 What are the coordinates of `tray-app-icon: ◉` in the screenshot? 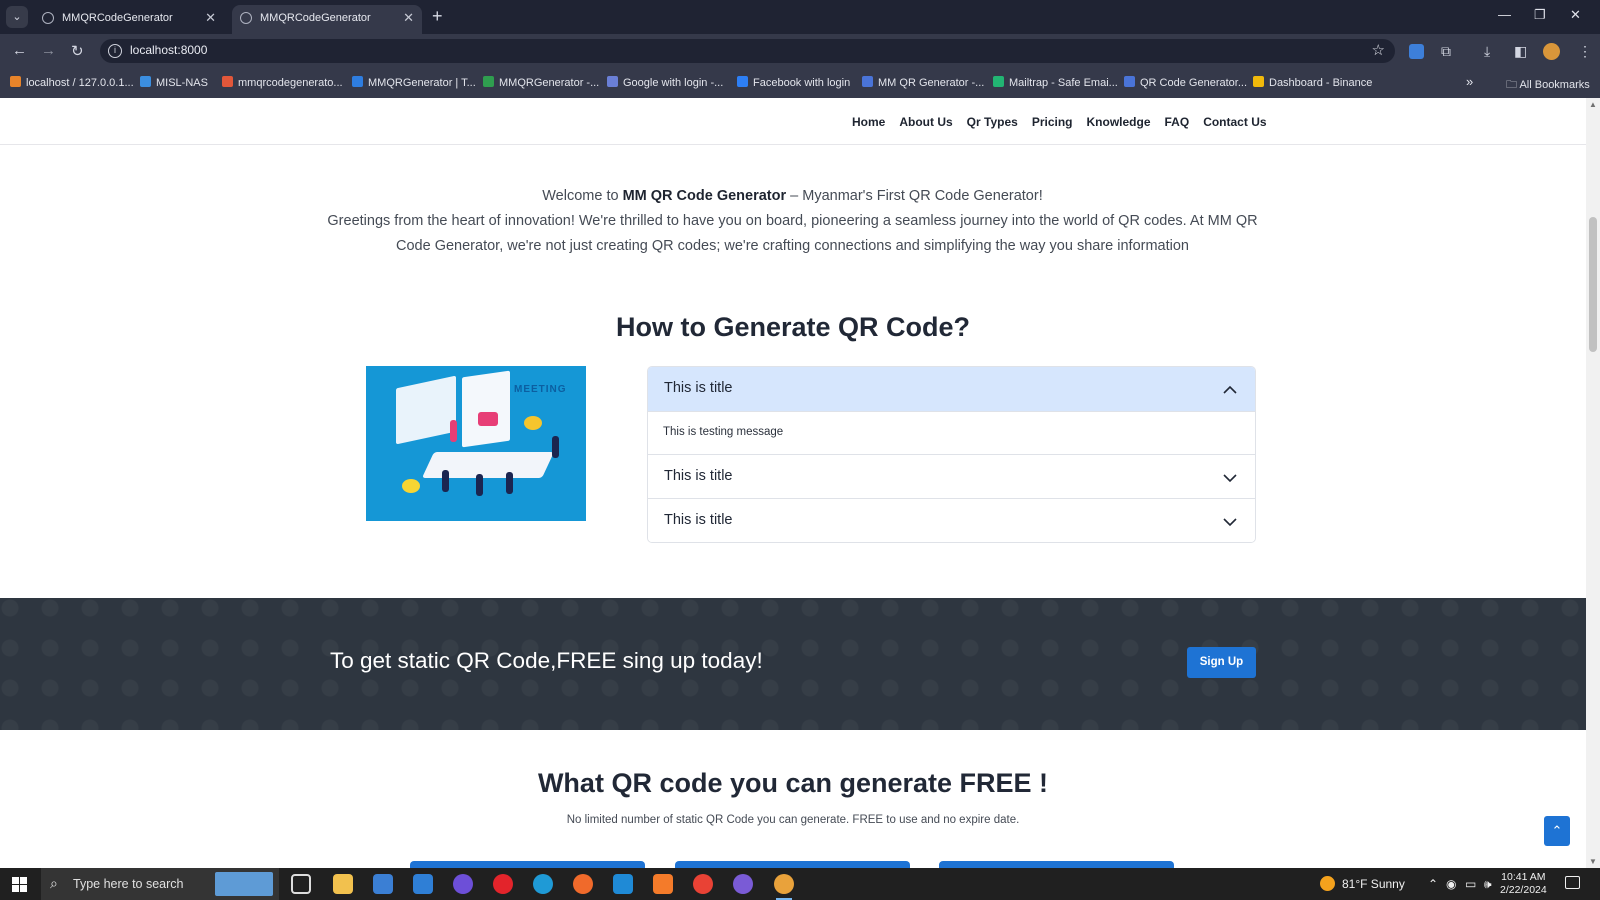 It's located at (1451, 884).